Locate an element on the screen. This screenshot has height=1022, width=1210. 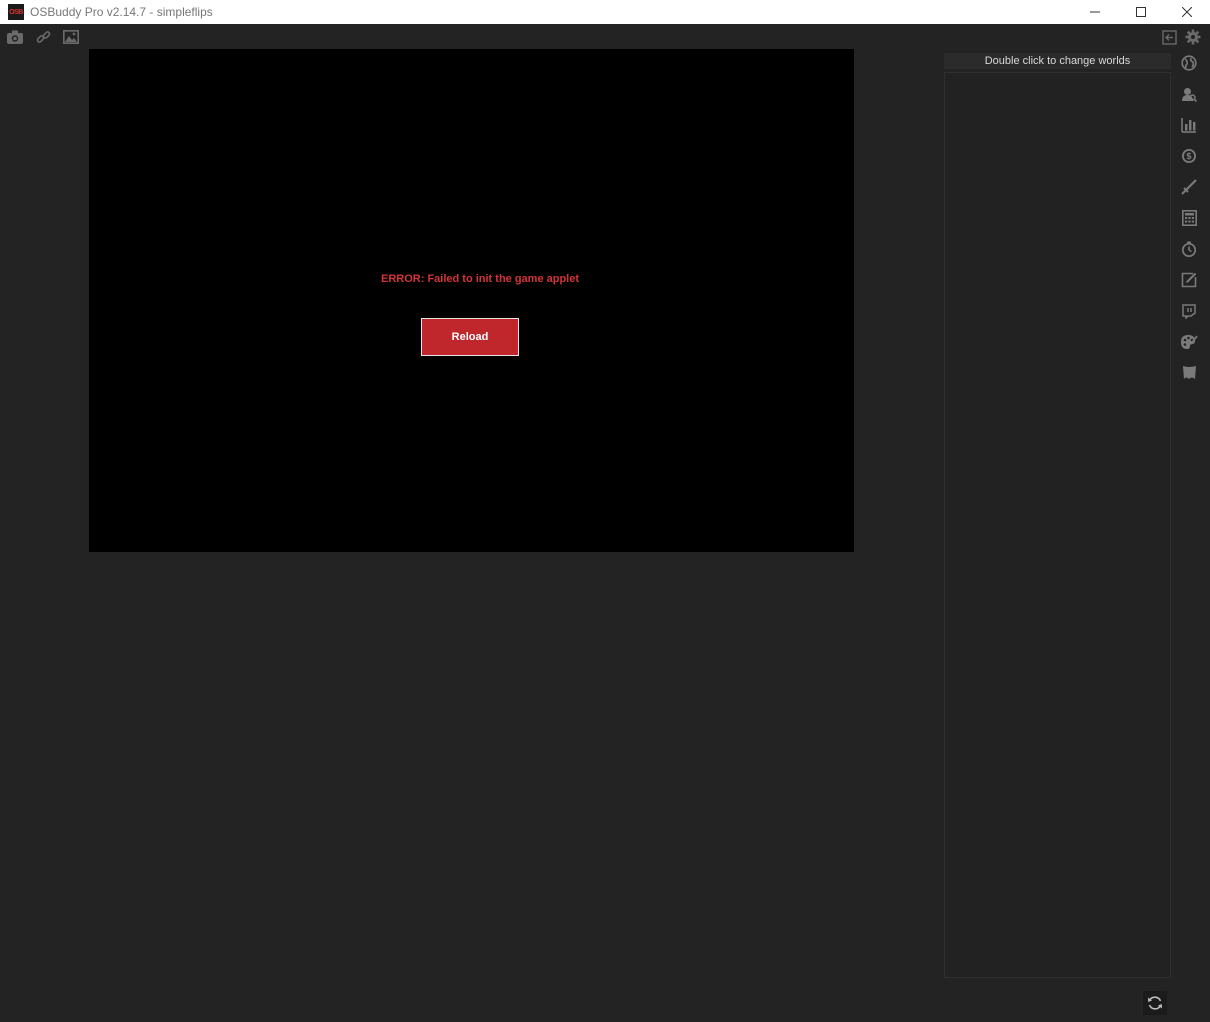
screenshot-button is located at coordinates (15, 37).